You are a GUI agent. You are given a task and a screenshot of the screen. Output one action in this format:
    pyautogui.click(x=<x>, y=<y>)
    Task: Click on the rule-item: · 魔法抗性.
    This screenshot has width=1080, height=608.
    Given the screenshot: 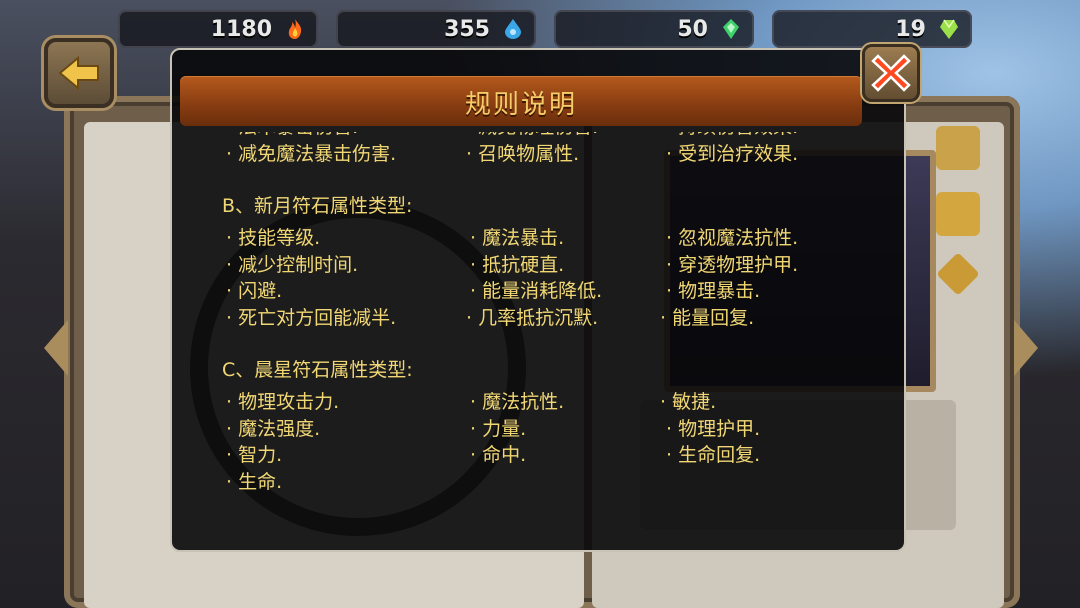 What is the action you would take?
    pyautogui.click(x=517, y=402)
    